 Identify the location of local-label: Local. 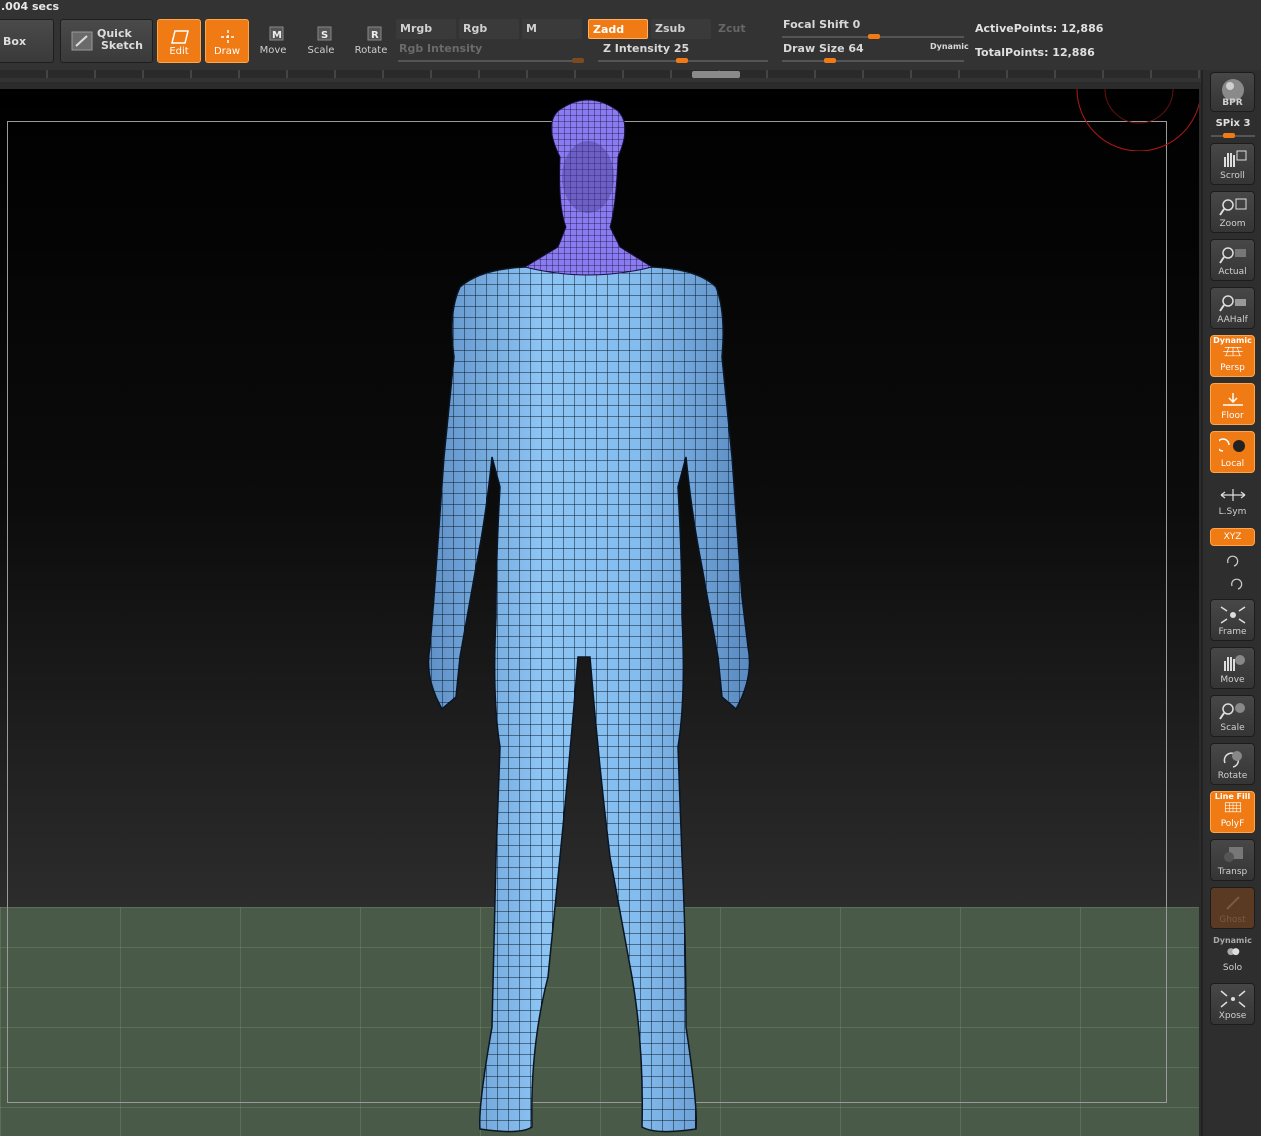
(1232, 464).